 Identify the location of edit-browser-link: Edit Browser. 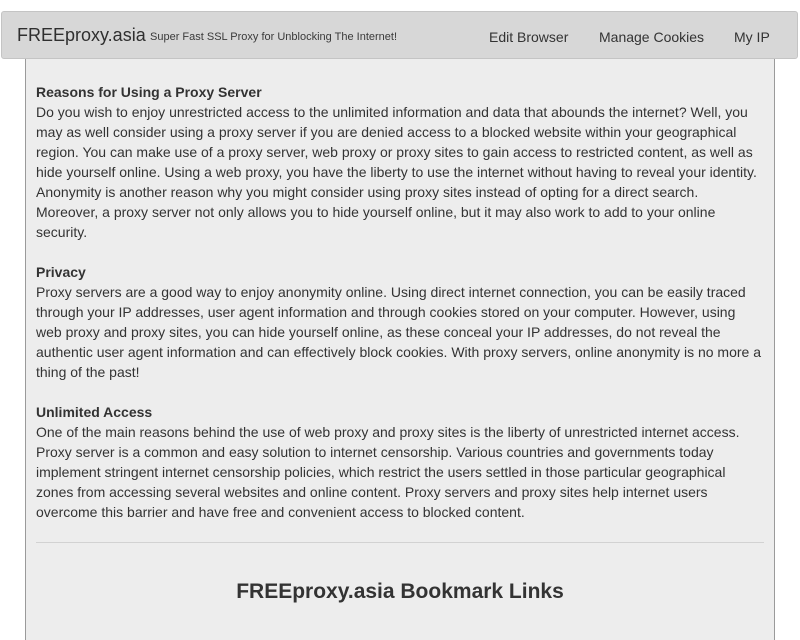
(528, 37).